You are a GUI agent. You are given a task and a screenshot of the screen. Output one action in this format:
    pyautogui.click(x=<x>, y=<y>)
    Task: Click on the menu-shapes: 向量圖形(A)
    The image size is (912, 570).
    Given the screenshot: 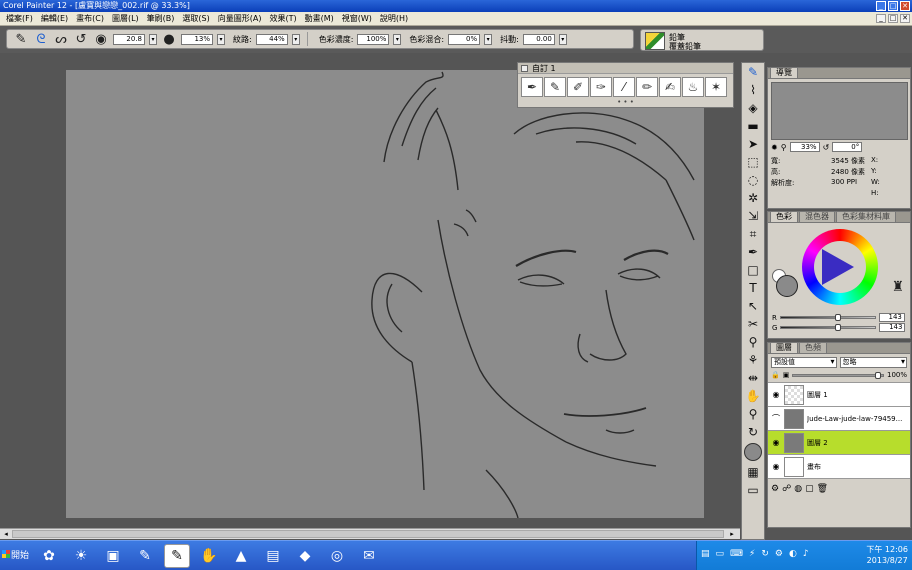 What is the action you would take?
    pyautogui.click(x=240, y=18)
    